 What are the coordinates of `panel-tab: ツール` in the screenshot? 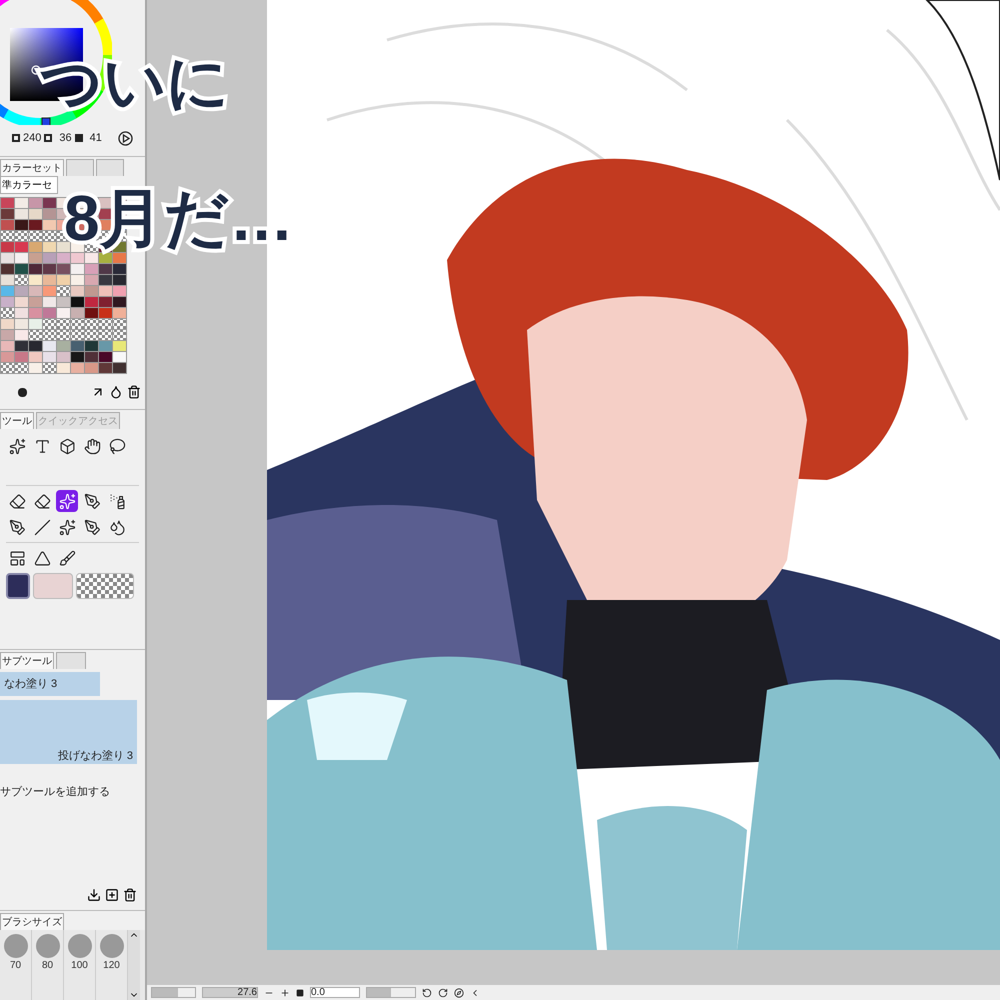 It's located at (17, 420).